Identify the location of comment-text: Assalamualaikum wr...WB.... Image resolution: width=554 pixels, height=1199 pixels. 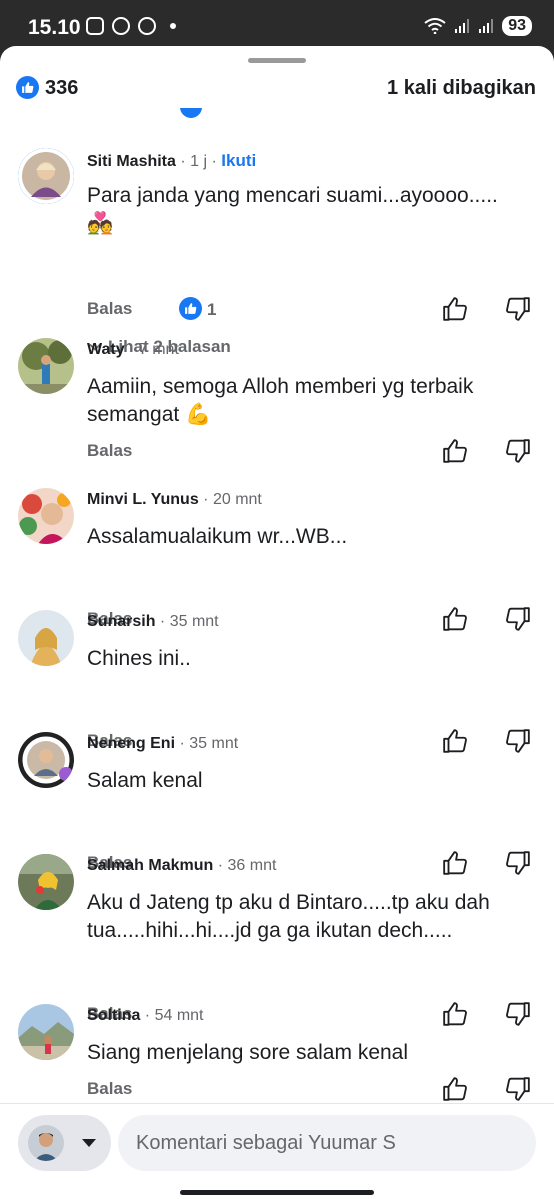
(217, 536).